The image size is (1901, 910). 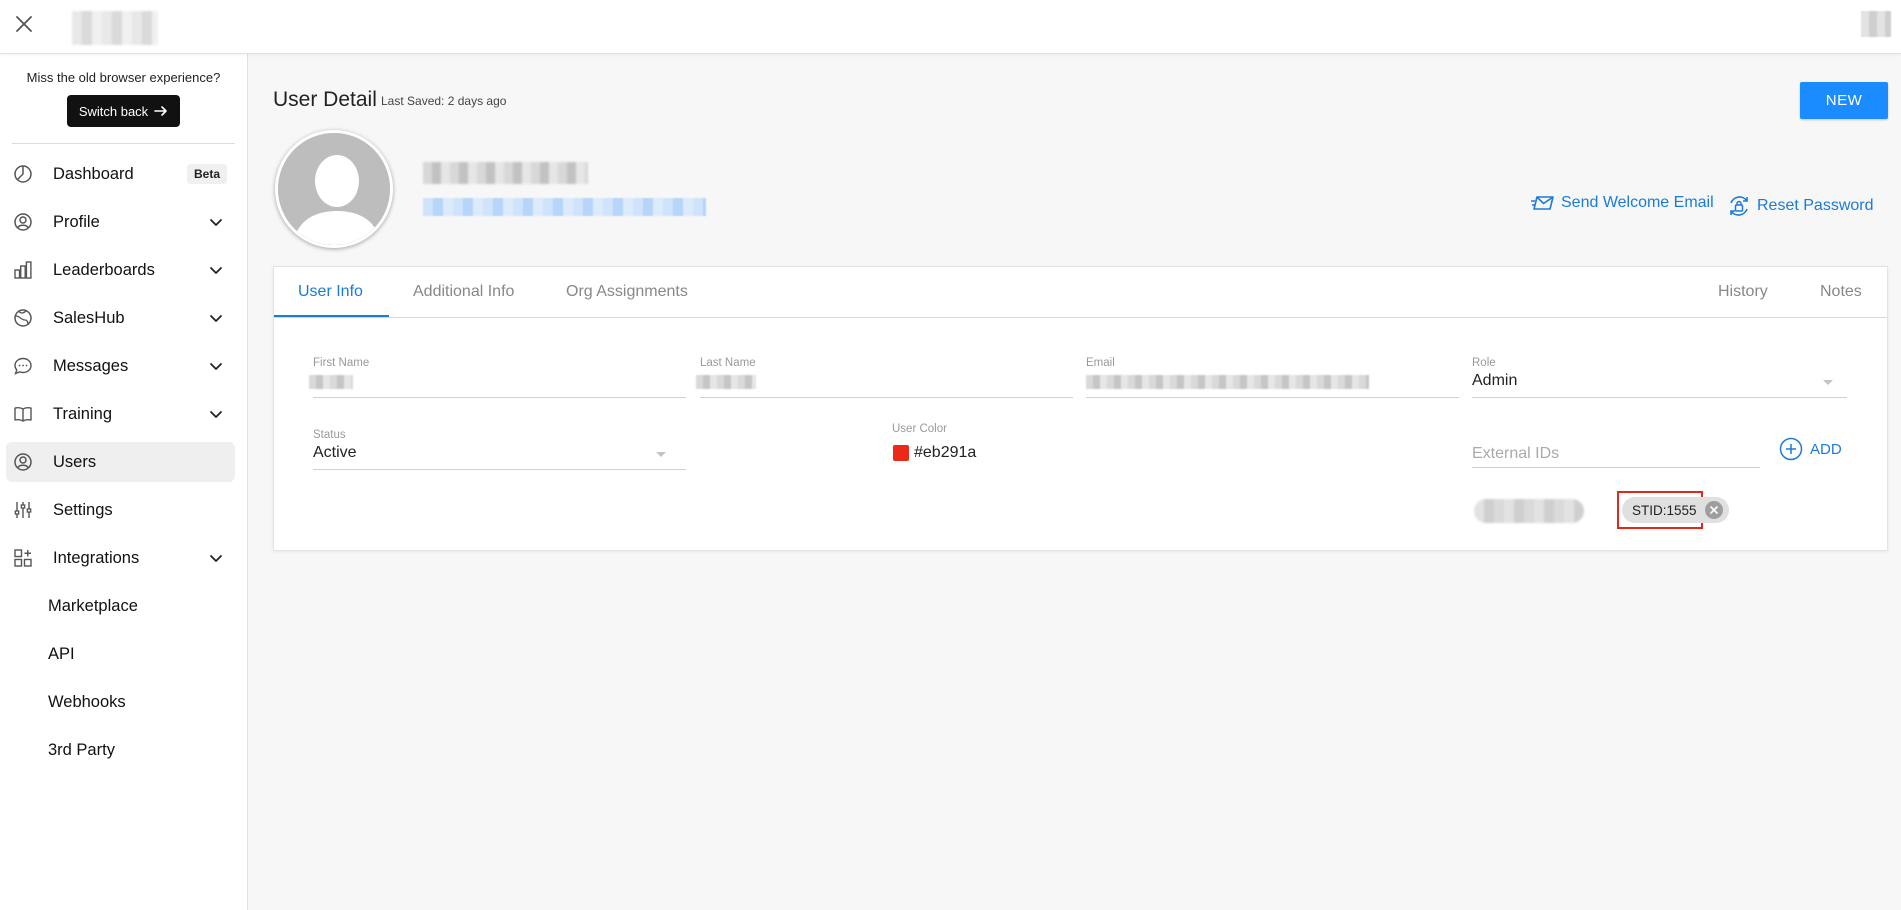 What do you see at coordinates (1659, 378) in the screenshot?
I see `role-select: Role Admin` at bounding box center [1659, 378].